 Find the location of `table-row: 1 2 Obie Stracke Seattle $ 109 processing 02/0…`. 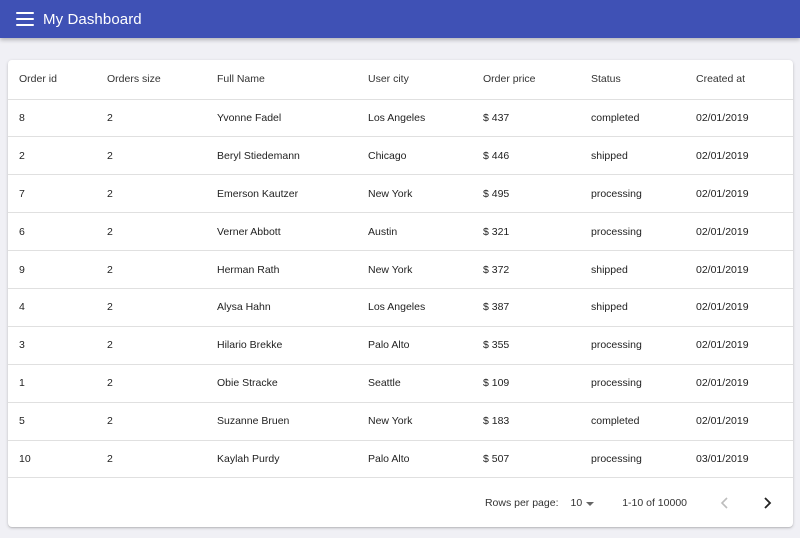

table-row: 1 2 Obie Stracke Seattle $ 109 processing 02/0… is located at coordinates (400, 383).